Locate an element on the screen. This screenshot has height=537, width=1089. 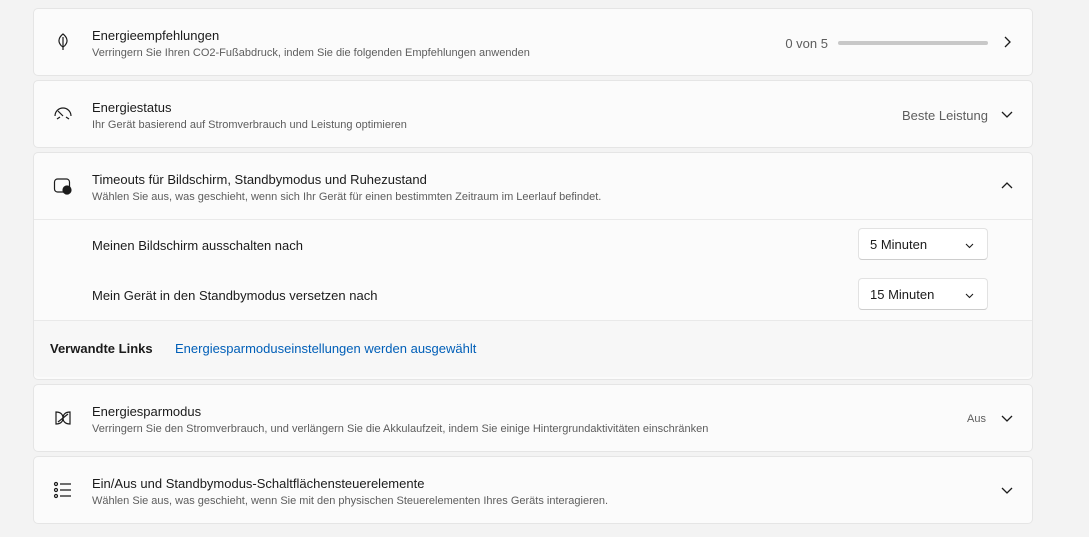
screen-off-dropdown: 5 Minuten is located at coordinates (923, 244).